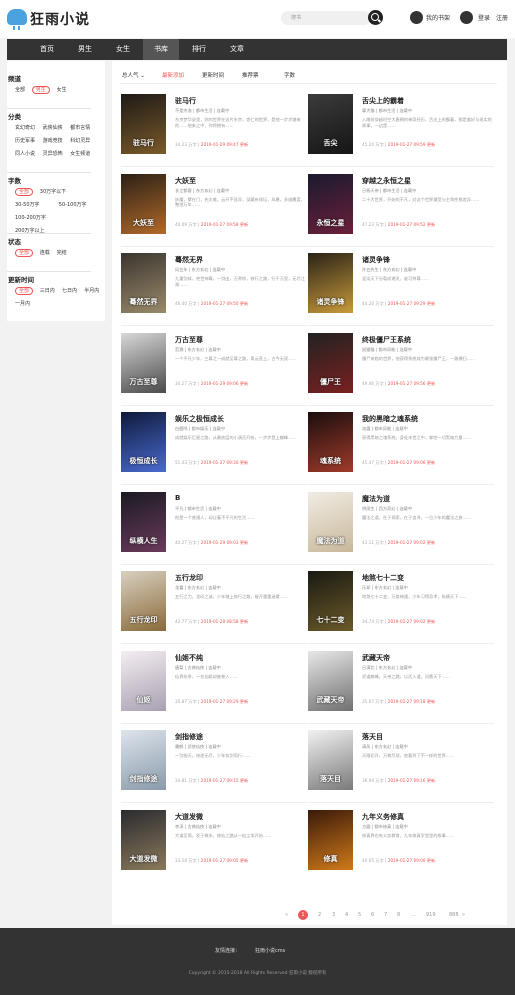 The height and width of the screenshot is (995, 515). What do you see at coordinates (330, 601) in the screenshot?
I see `book-cover: 七十二变` at bounding box center [330, 601].